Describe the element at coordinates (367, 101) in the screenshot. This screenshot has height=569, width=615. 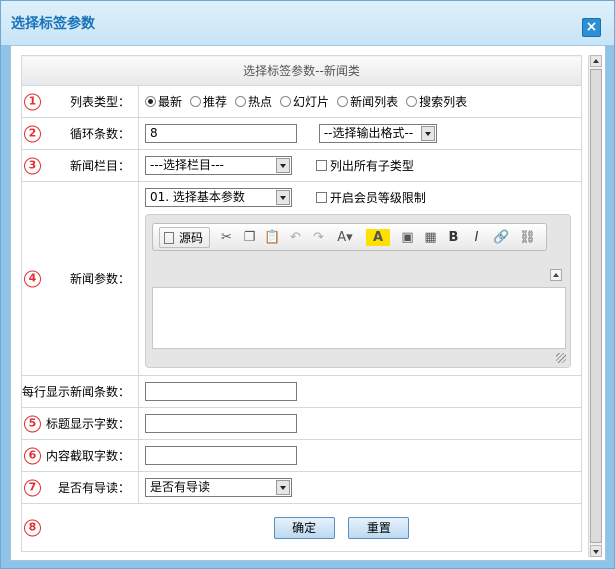
I see `radio-news-list: 新闻列表` at that location.